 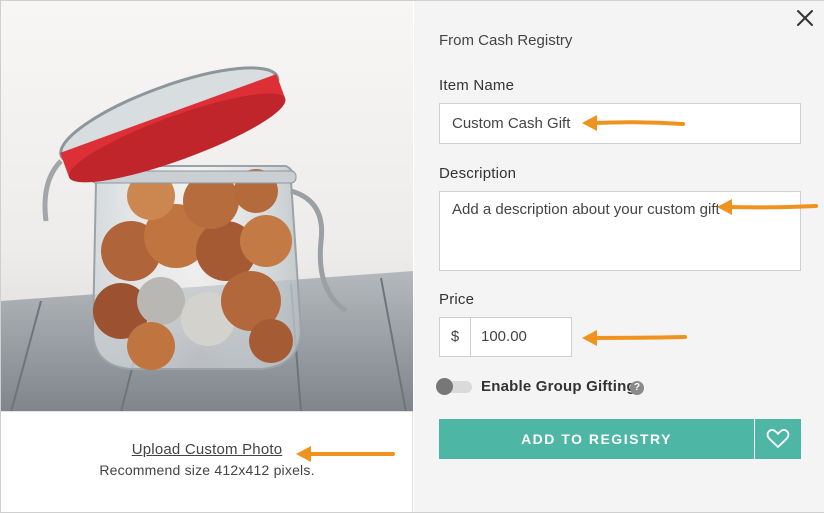 I want to click on toggle-knob, so click(x=444, y=386).